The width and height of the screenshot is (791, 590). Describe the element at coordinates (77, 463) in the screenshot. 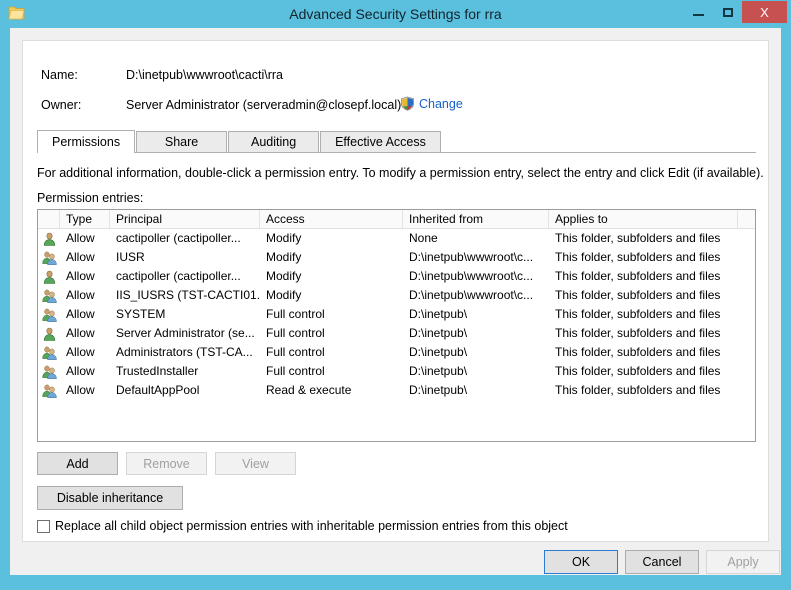

I see `add-button: Add` at that location.